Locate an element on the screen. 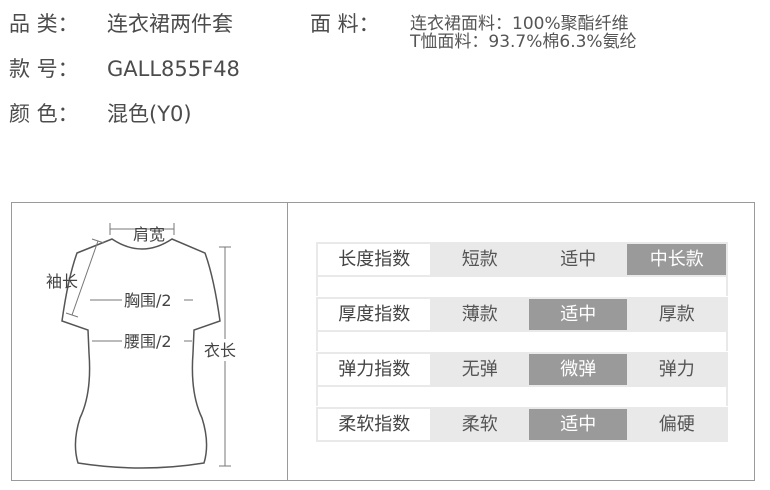  material-label: 面 料： is located at coordinates (345, 24).